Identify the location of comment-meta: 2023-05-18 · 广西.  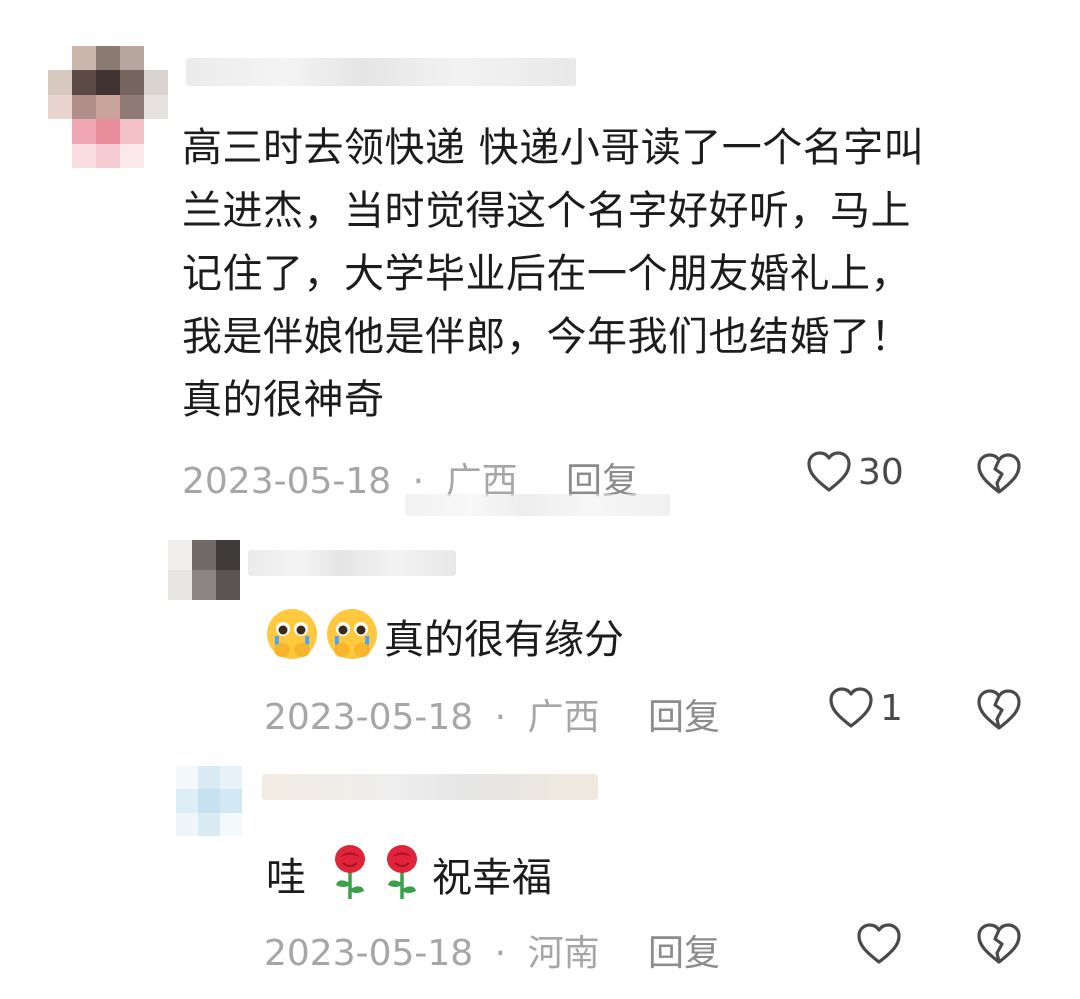
(432, 714).